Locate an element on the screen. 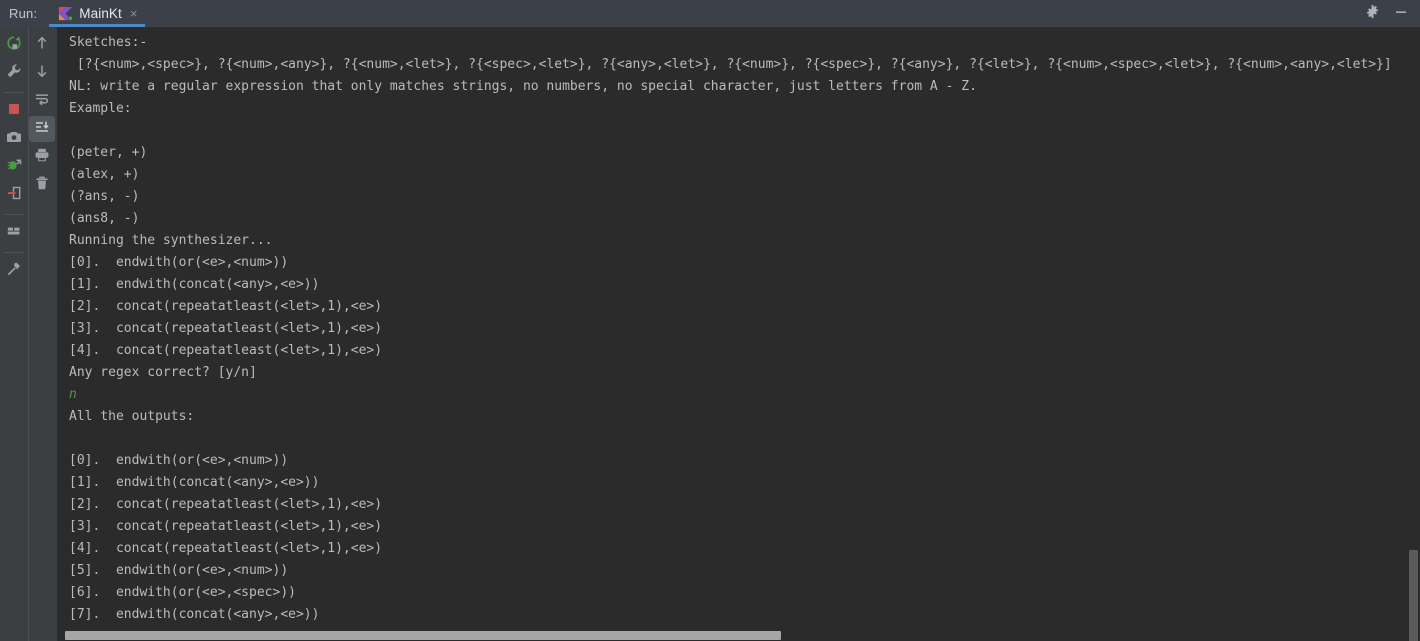  bug-icon is located at coordinates (14, 167).